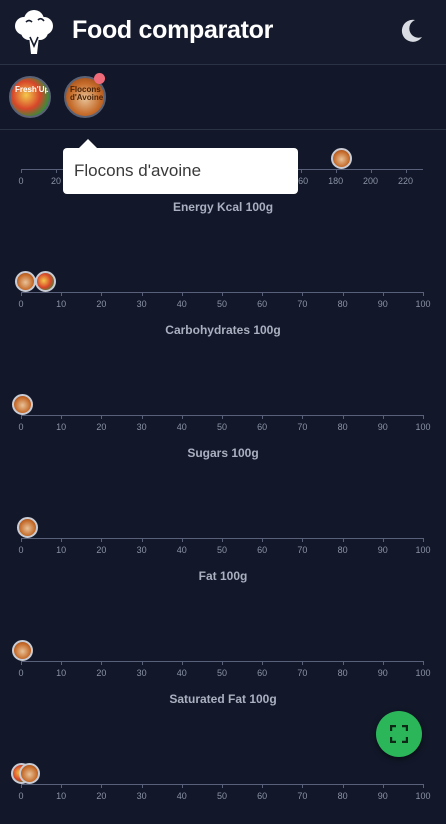 This screenshot has width=446, height=824. Describe the element at coordinates (406, 181) in the screenshot. I see `x-tick-label: 220` at that location.